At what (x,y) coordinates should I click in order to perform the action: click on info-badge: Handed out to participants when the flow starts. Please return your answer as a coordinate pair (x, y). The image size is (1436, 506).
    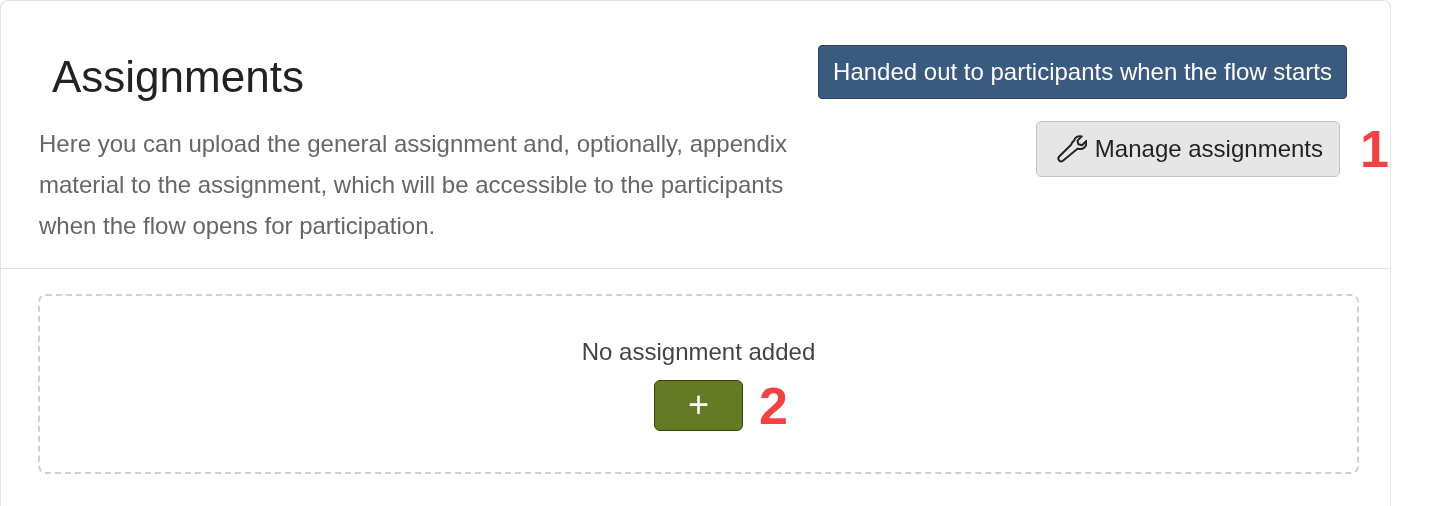
    Looking at the image, I should click on (1082, 72).